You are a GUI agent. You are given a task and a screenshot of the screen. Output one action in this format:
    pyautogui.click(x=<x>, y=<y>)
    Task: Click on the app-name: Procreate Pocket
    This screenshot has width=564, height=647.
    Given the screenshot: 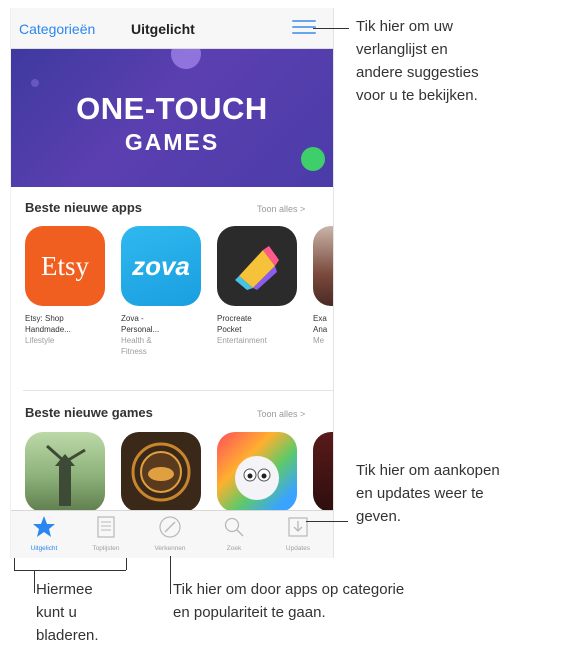 What is the action you would take?
    pyautogui.click(x=234, y=324)
    